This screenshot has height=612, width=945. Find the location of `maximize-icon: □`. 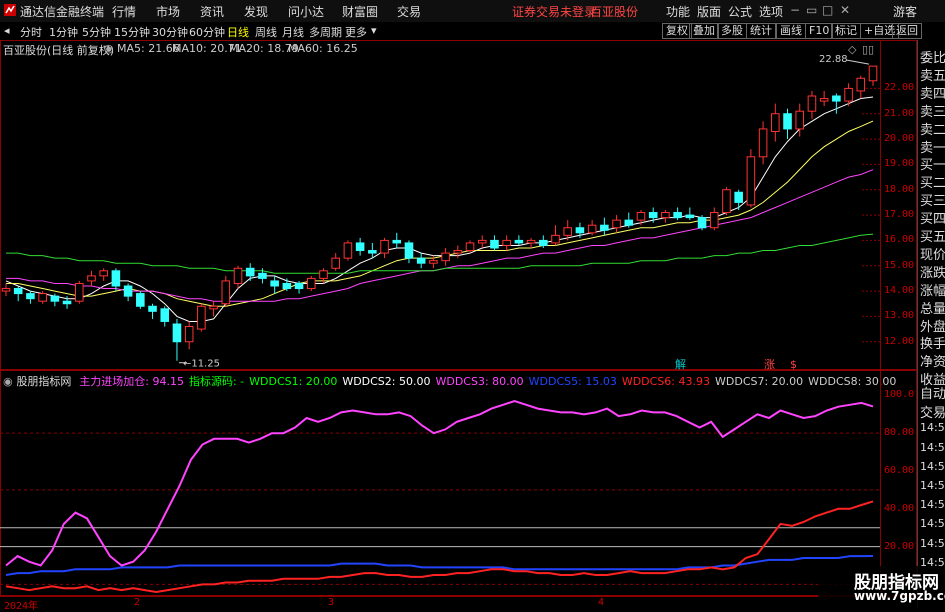

maximize-icon: □ is located at coordinates (827, 10).